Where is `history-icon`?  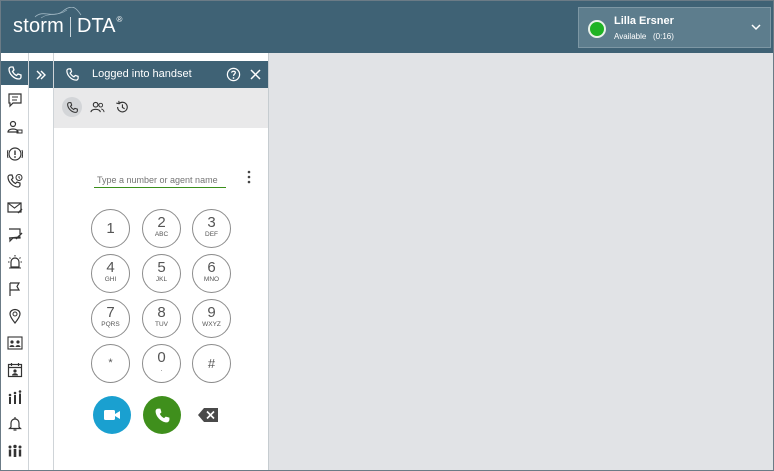
history-icon is located at coordinates (122, 106).